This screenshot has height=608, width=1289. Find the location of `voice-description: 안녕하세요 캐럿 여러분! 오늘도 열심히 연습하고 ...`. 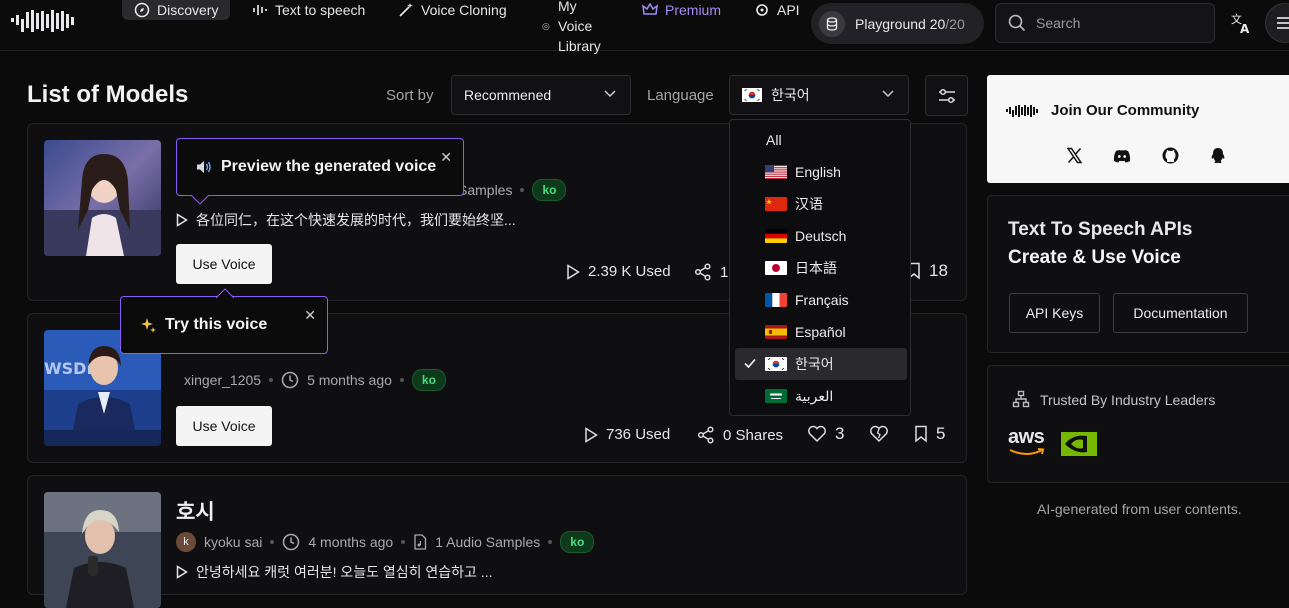

voice-description: 안녕하세요 캐럿 여러분! 오늘도 열심히 연습하고 ... is located at coordinates (344, 572).